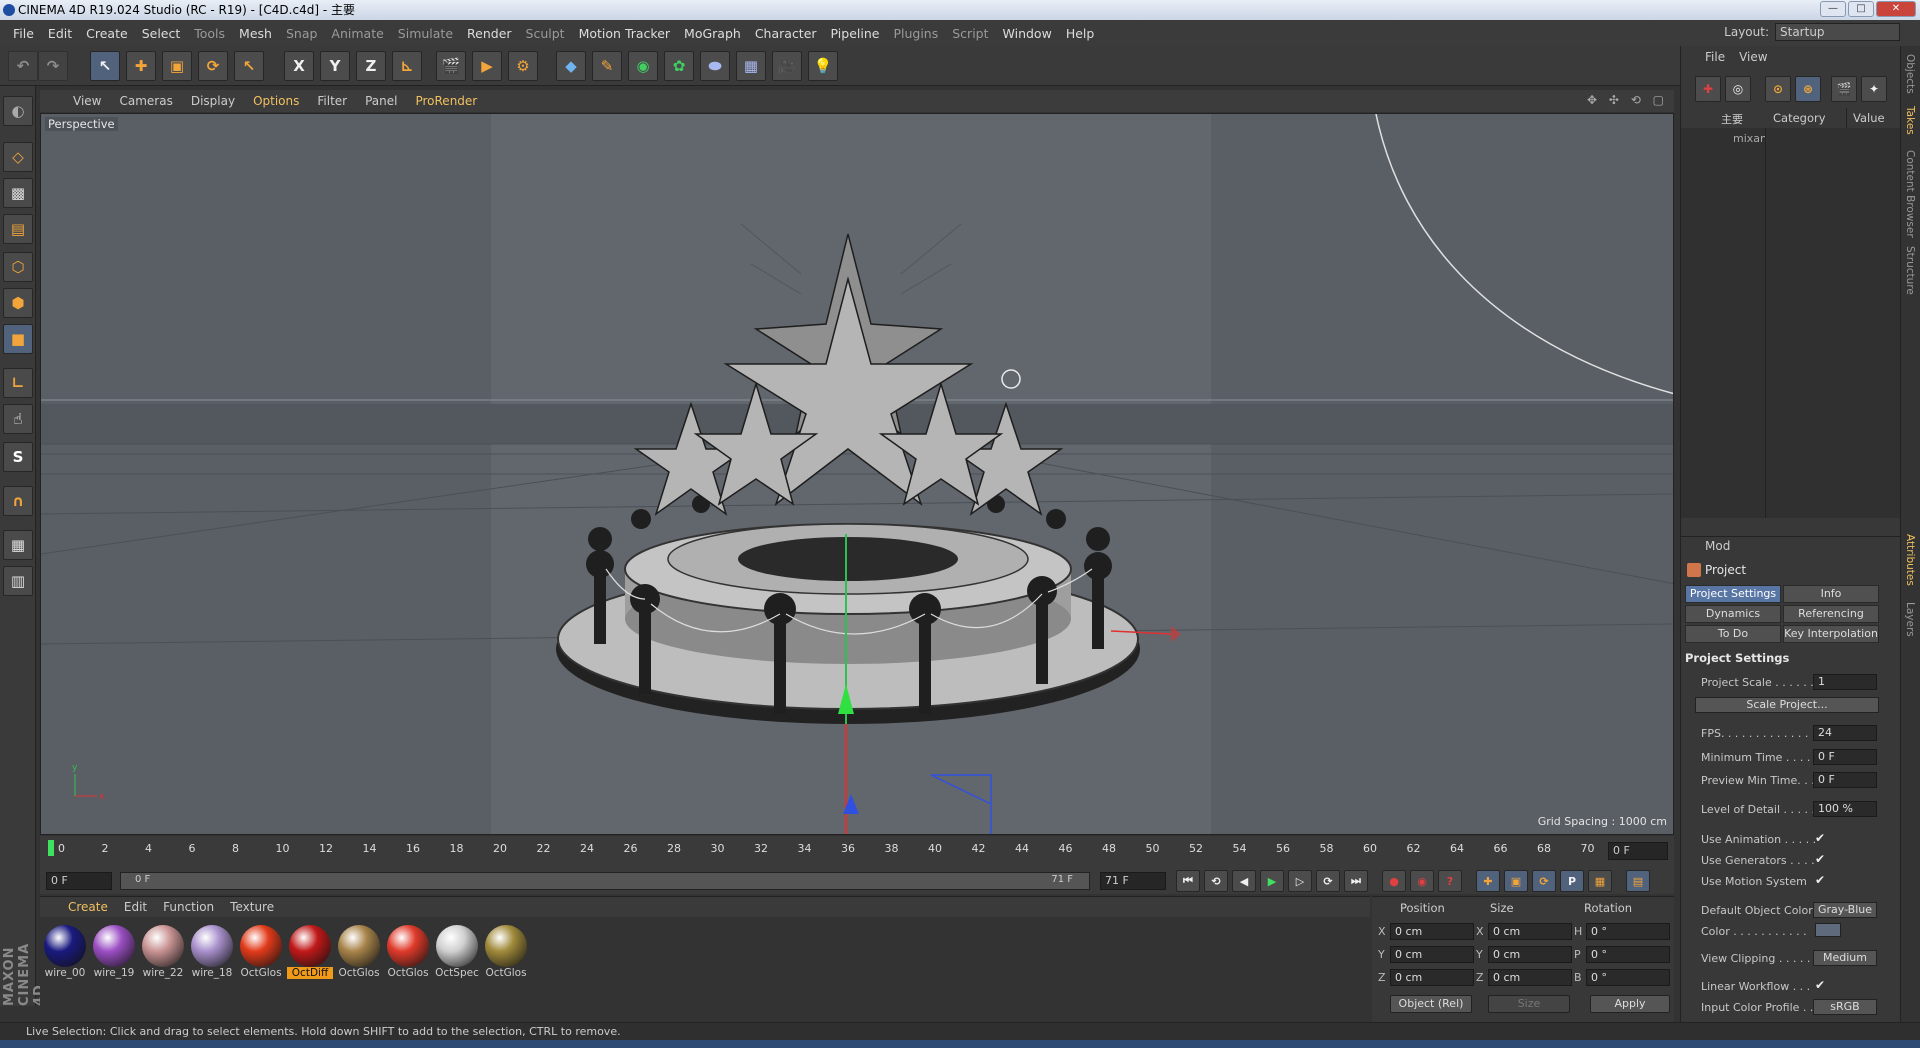 The height and width of the screenshot is (1048, 1920). What do you see at coordinates (51, 848) in the screenshot?
I see `playhead` at bounding box center [51, 848].